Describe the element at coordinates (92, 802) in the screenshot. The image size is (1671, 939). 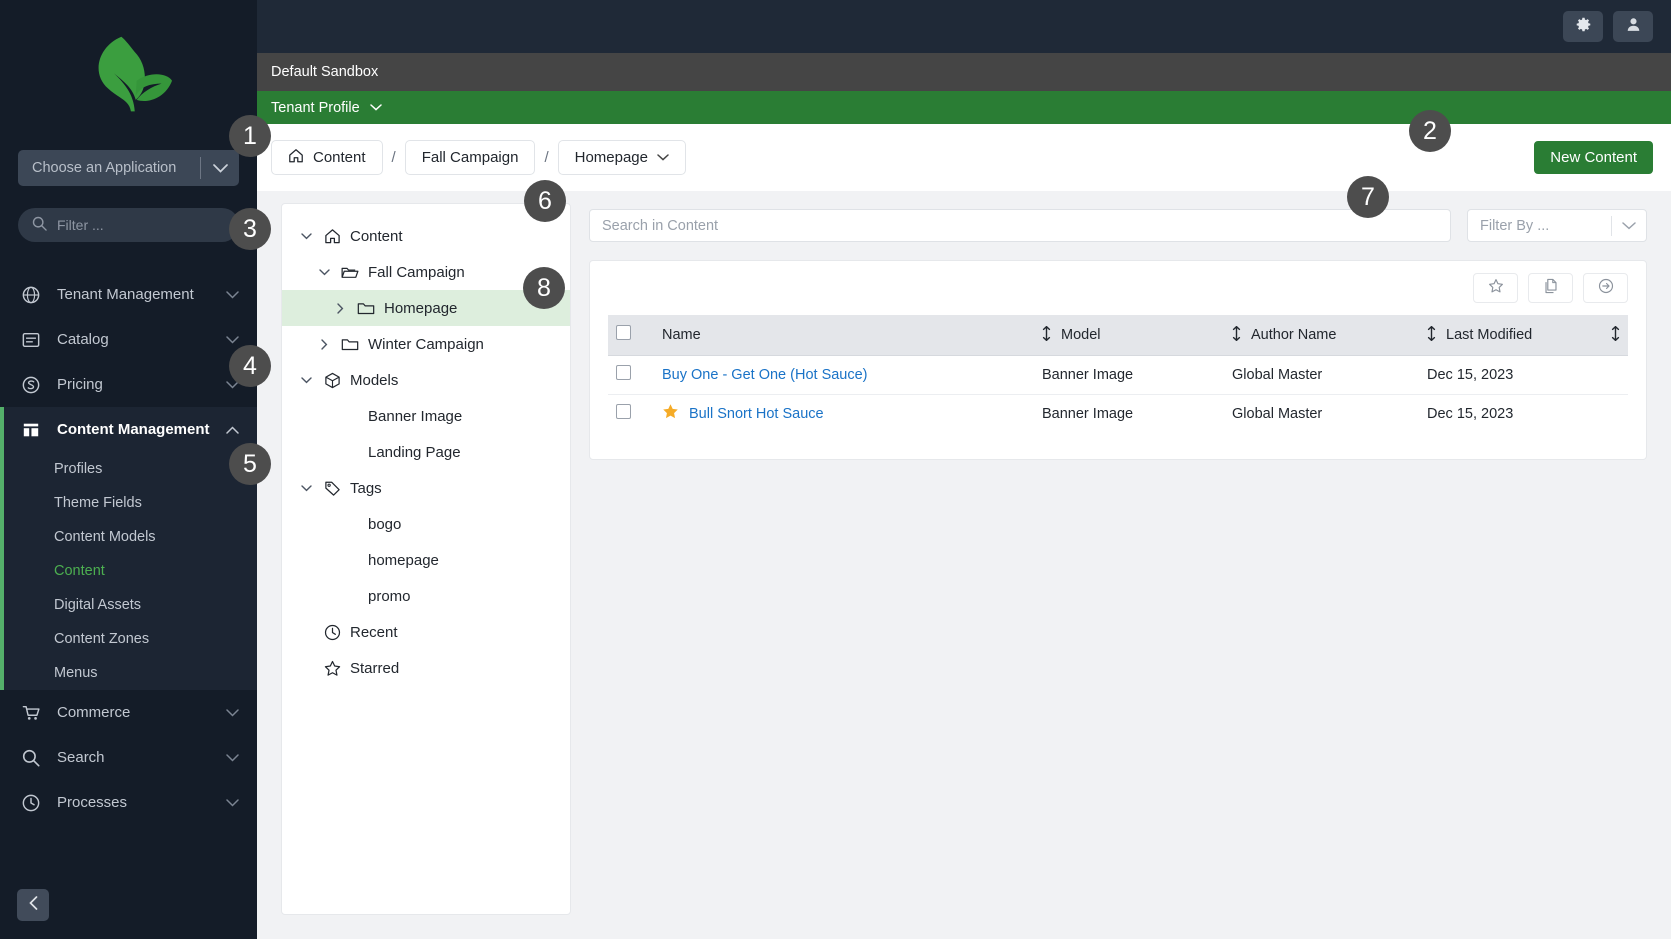
I see `sidebar-item-label: Processes` at that location.